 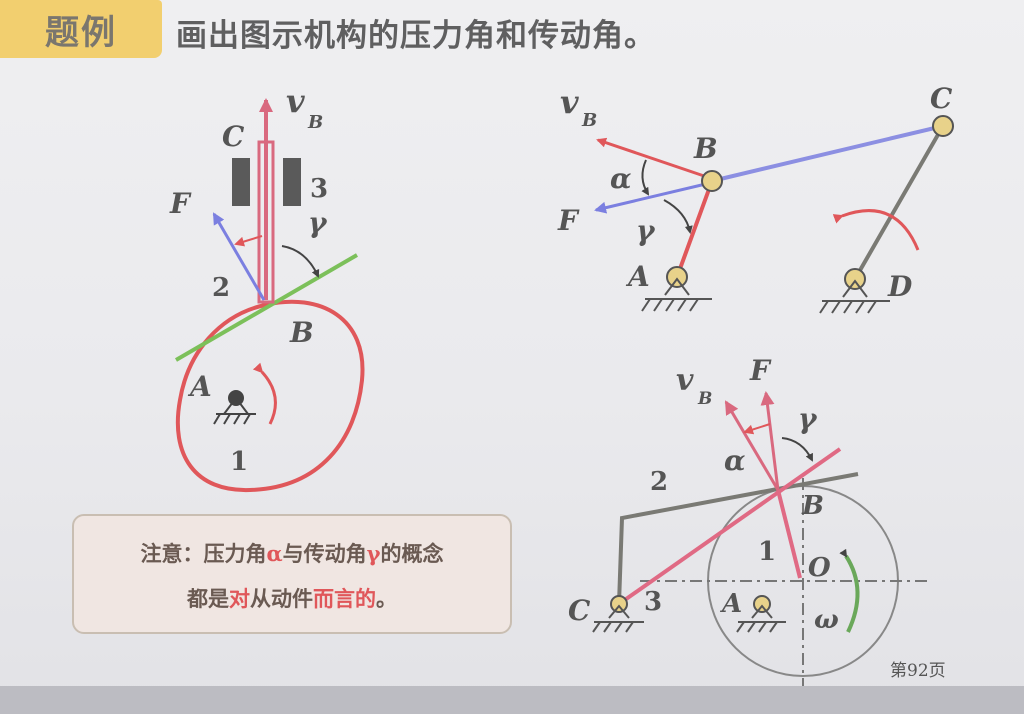 I want to click on label-3-3: 3, so click(x=653, y=602).